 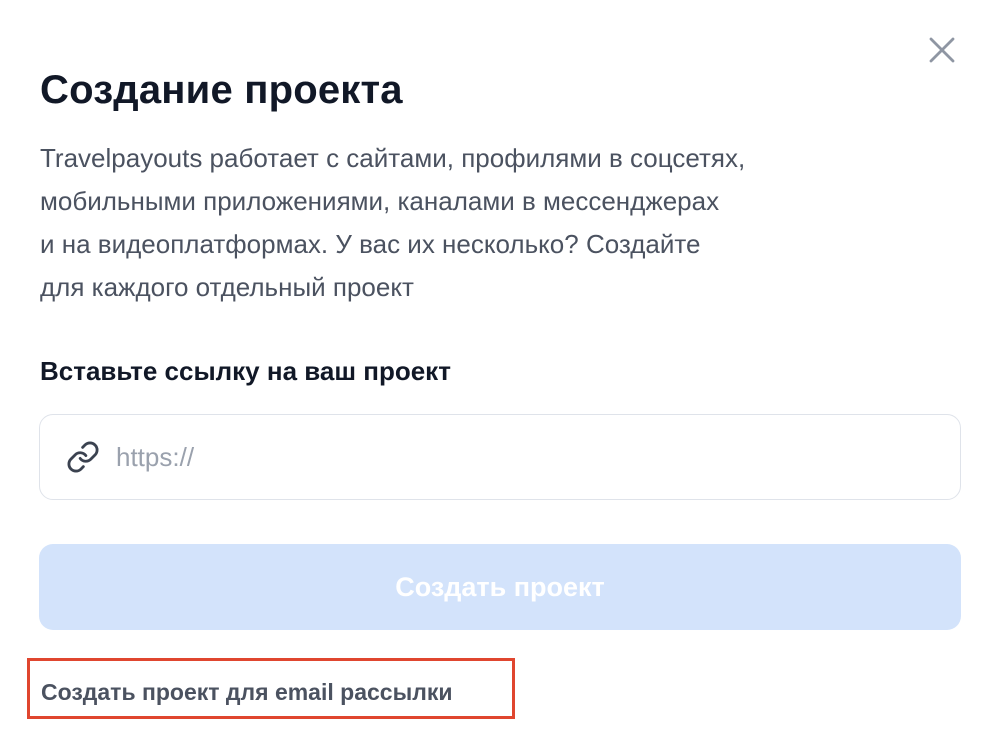 I want to click on project-url-field, so click(x=500, y=457).